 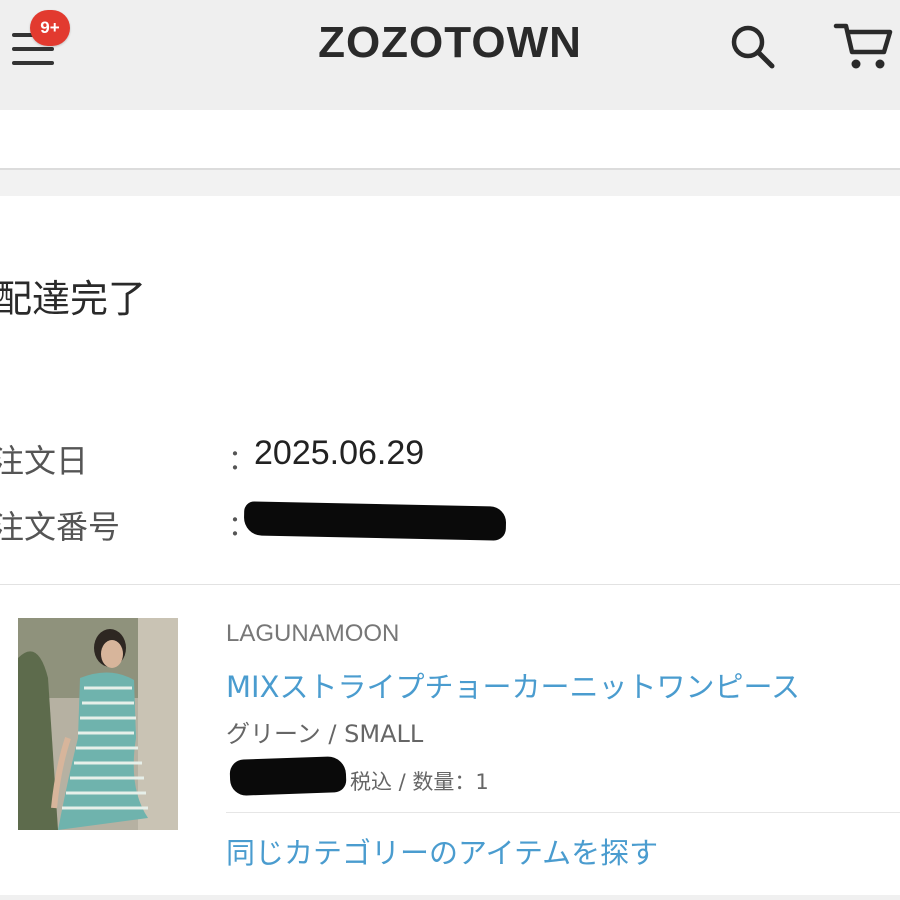 I want to click on bottom-band, so click(x=450, y=897).